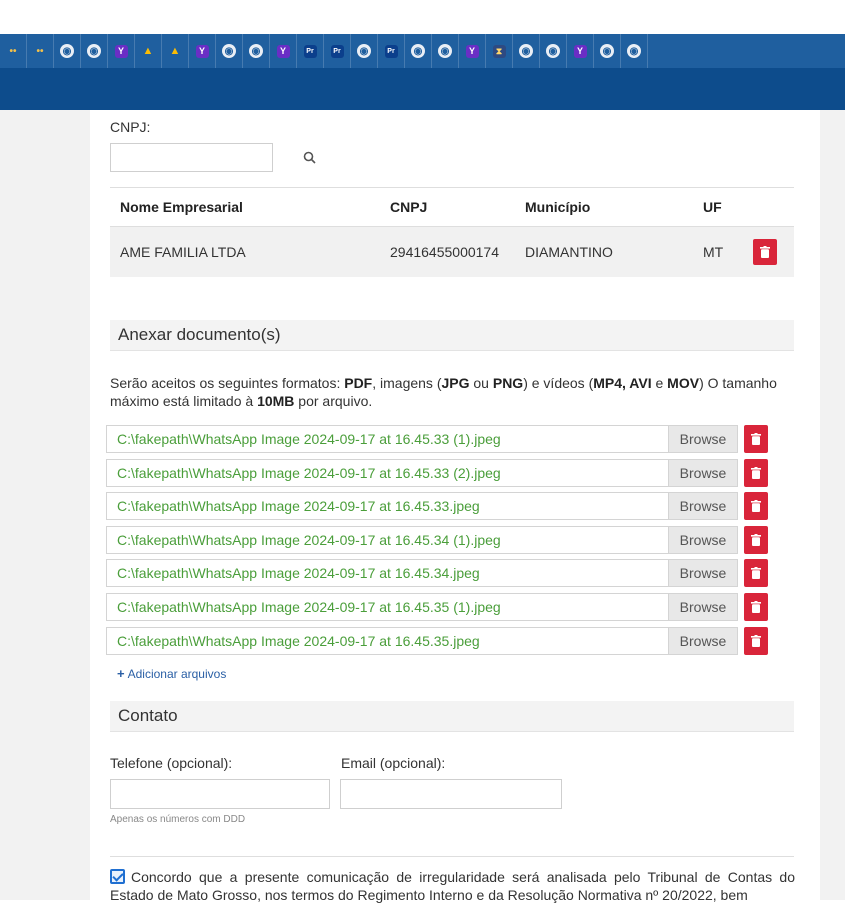 The height and width of the screenshot is (904, 845). What do you see at coordinates (452, 335) in the screenshot?
I see `attachments-section-title: Anexar documento(s)` at bounding box center [452, 335].